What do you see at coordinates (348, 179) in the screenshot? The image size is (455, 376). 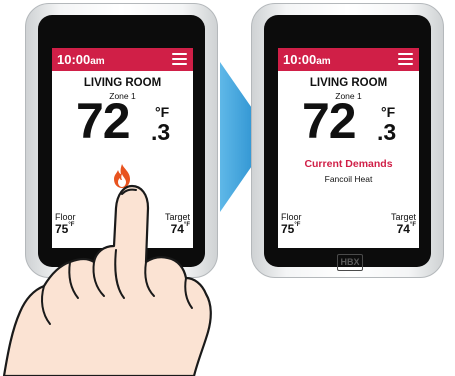 I see `current-demand-item: Fancoil Heat` at bounding box center [348, 179].